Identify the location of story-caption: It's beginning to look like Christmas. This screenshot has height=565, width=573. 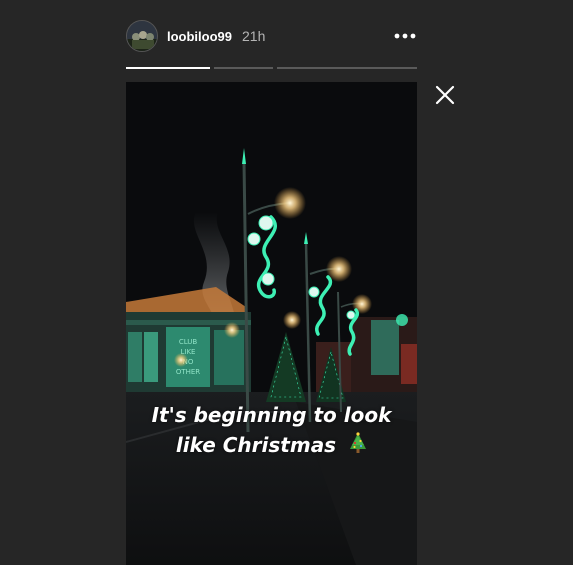
(271, 431).